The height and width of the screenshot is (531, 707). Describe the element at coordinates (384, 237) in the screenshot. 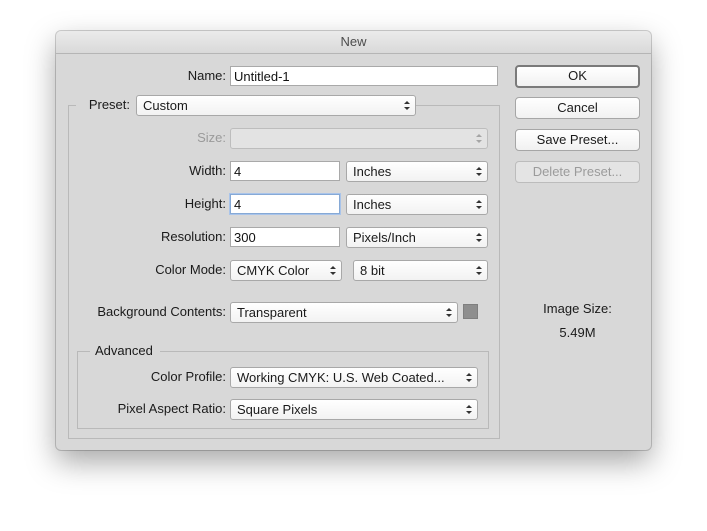

I see `resolution-unit-value: Pixels/Inch` at that location.